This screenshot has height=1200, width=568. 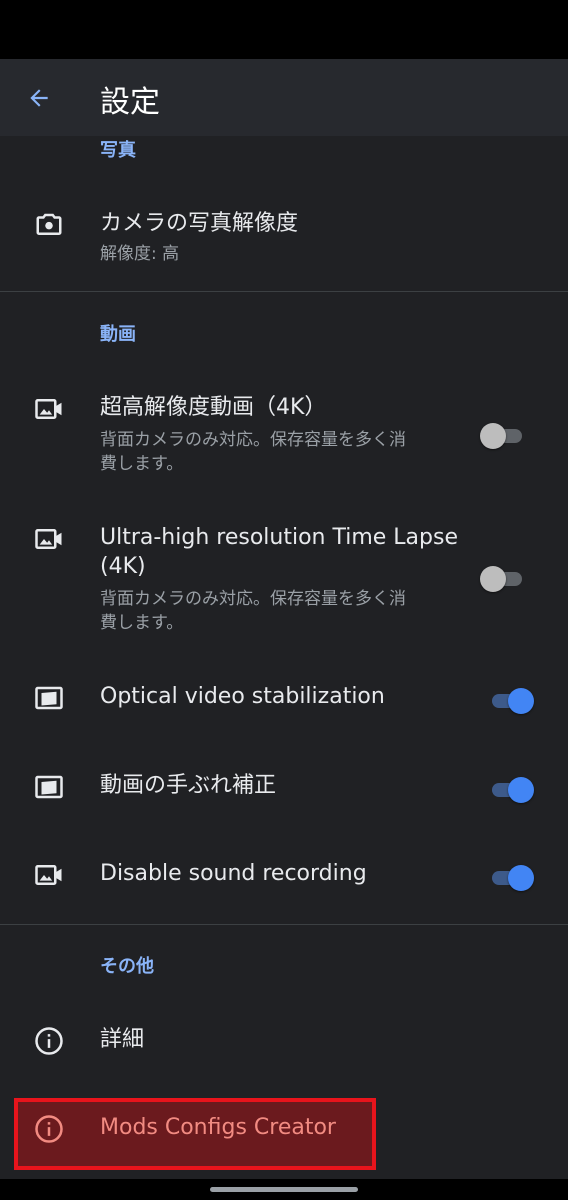 I want to click on arrow-back-icon, so click(x=39, y=98).